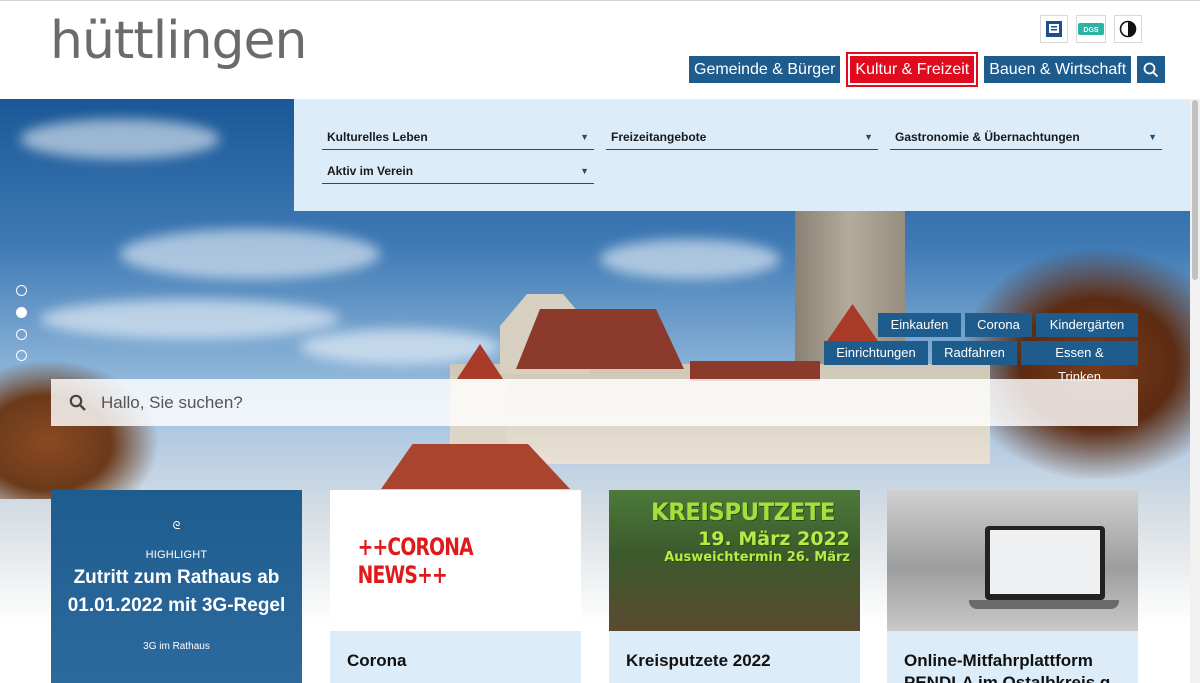  What do you see at coordinates (774, 539) in the screenshot?
I see `kreisputzete-image-date: 19. März 2022` at bounding box center [774, 539].